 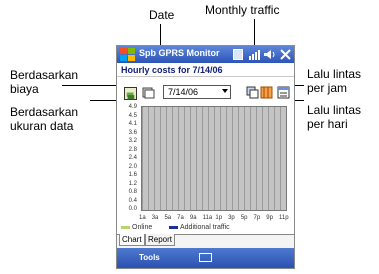 I want to click on volume-icon, so click(x=270, y=54).